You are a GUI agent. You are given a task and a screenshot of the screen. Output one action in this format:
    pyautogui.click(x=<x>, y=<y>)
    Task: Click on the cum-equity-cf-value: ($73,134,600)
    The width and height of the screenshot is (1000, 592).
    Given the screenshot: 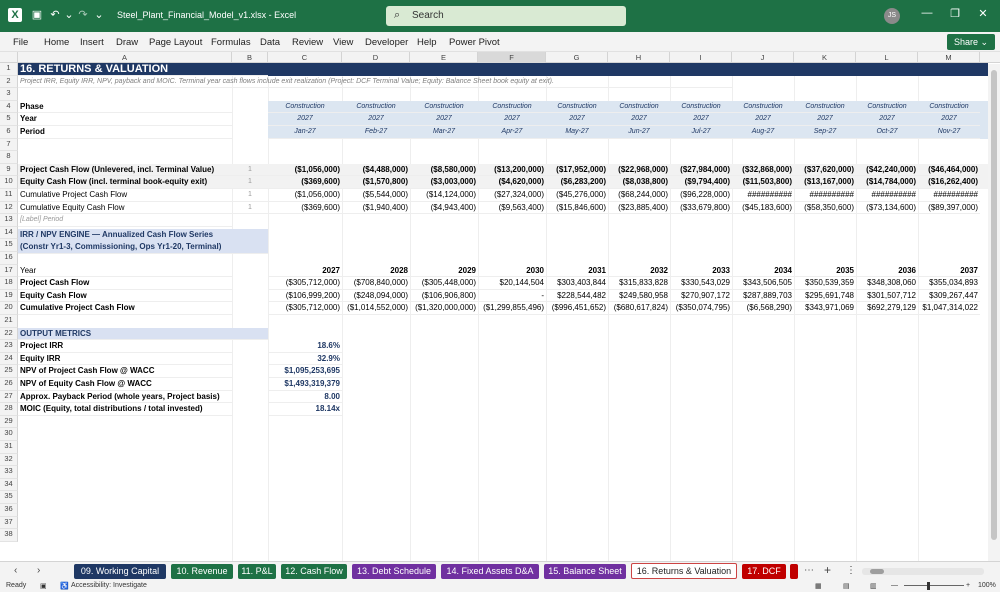 What is the action you would take?
    pyautogui.click(x=887, y=208)
    